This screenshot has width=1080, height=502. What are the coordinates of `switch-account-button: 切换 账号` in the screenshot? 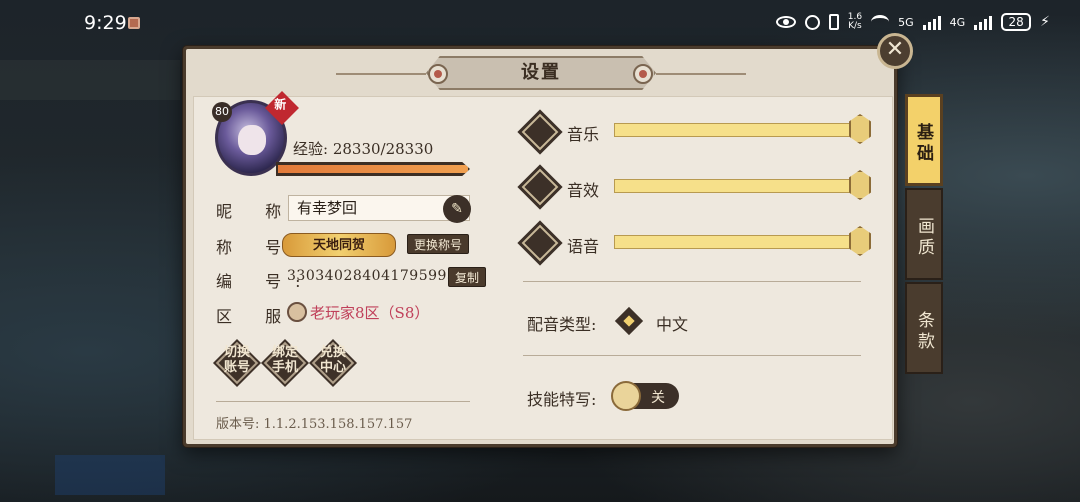 It's located at (237, 363).